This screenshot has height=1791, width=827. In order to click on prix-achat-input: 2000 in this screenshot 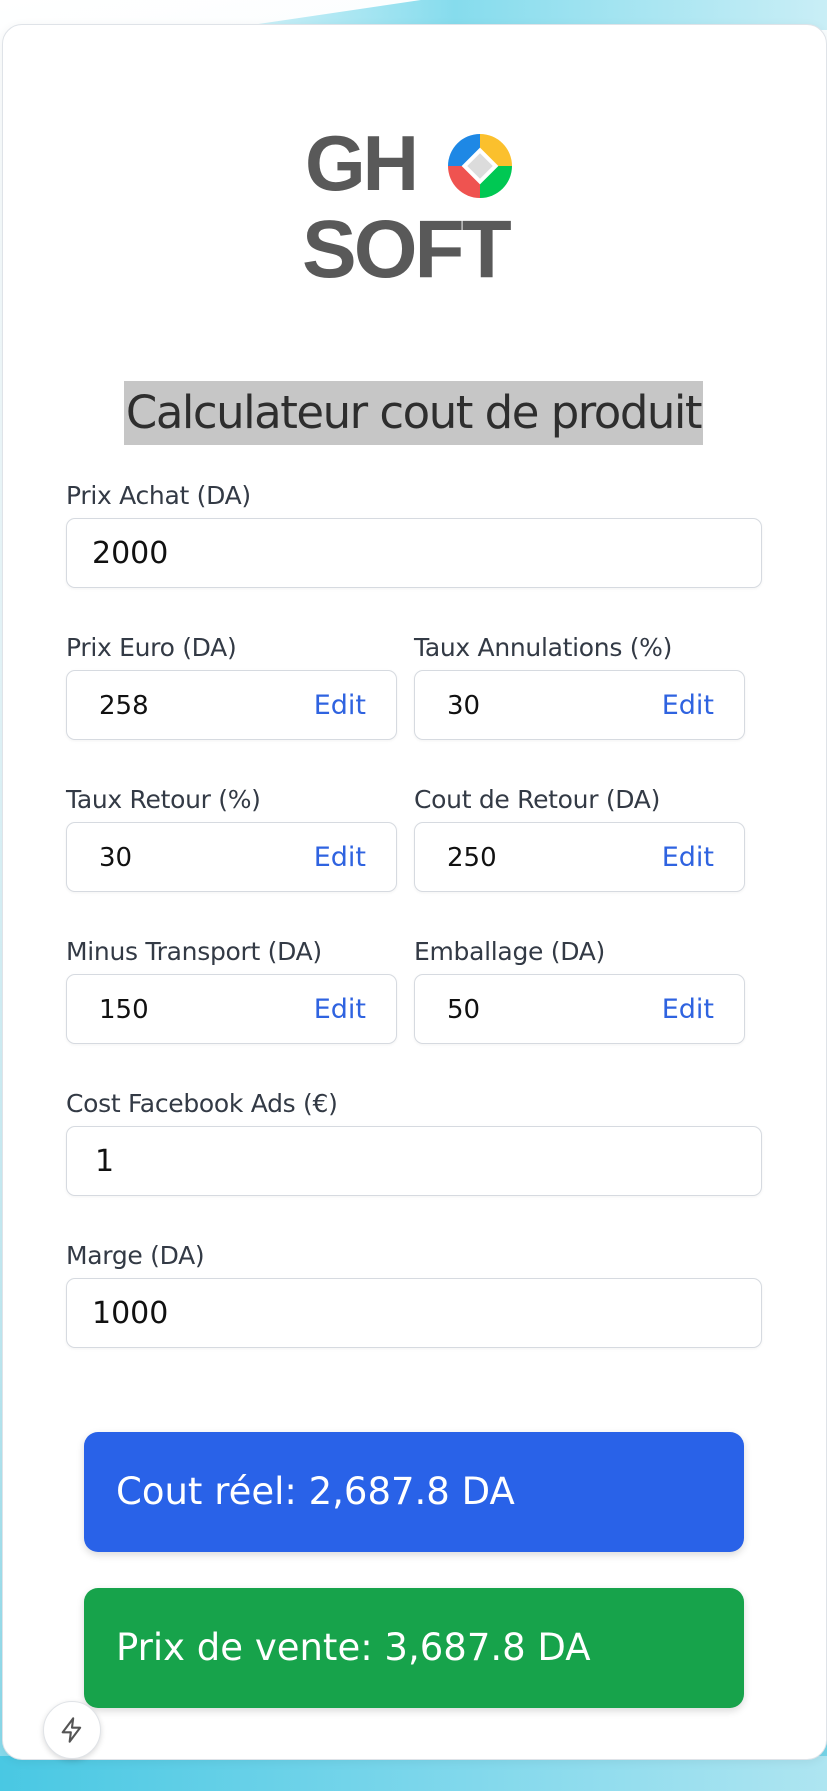, I will do `click(414, 553)`.